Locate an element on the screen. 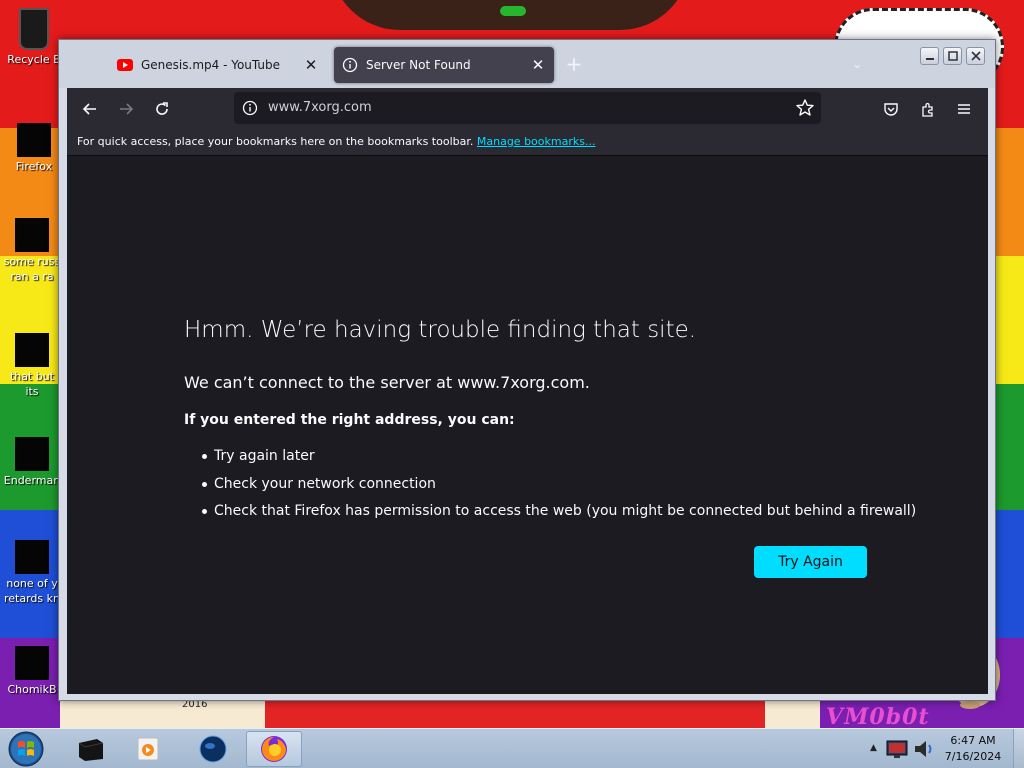 This screenshot has width=1024, height=768. globe-icon is located at coordinates (213, 749).